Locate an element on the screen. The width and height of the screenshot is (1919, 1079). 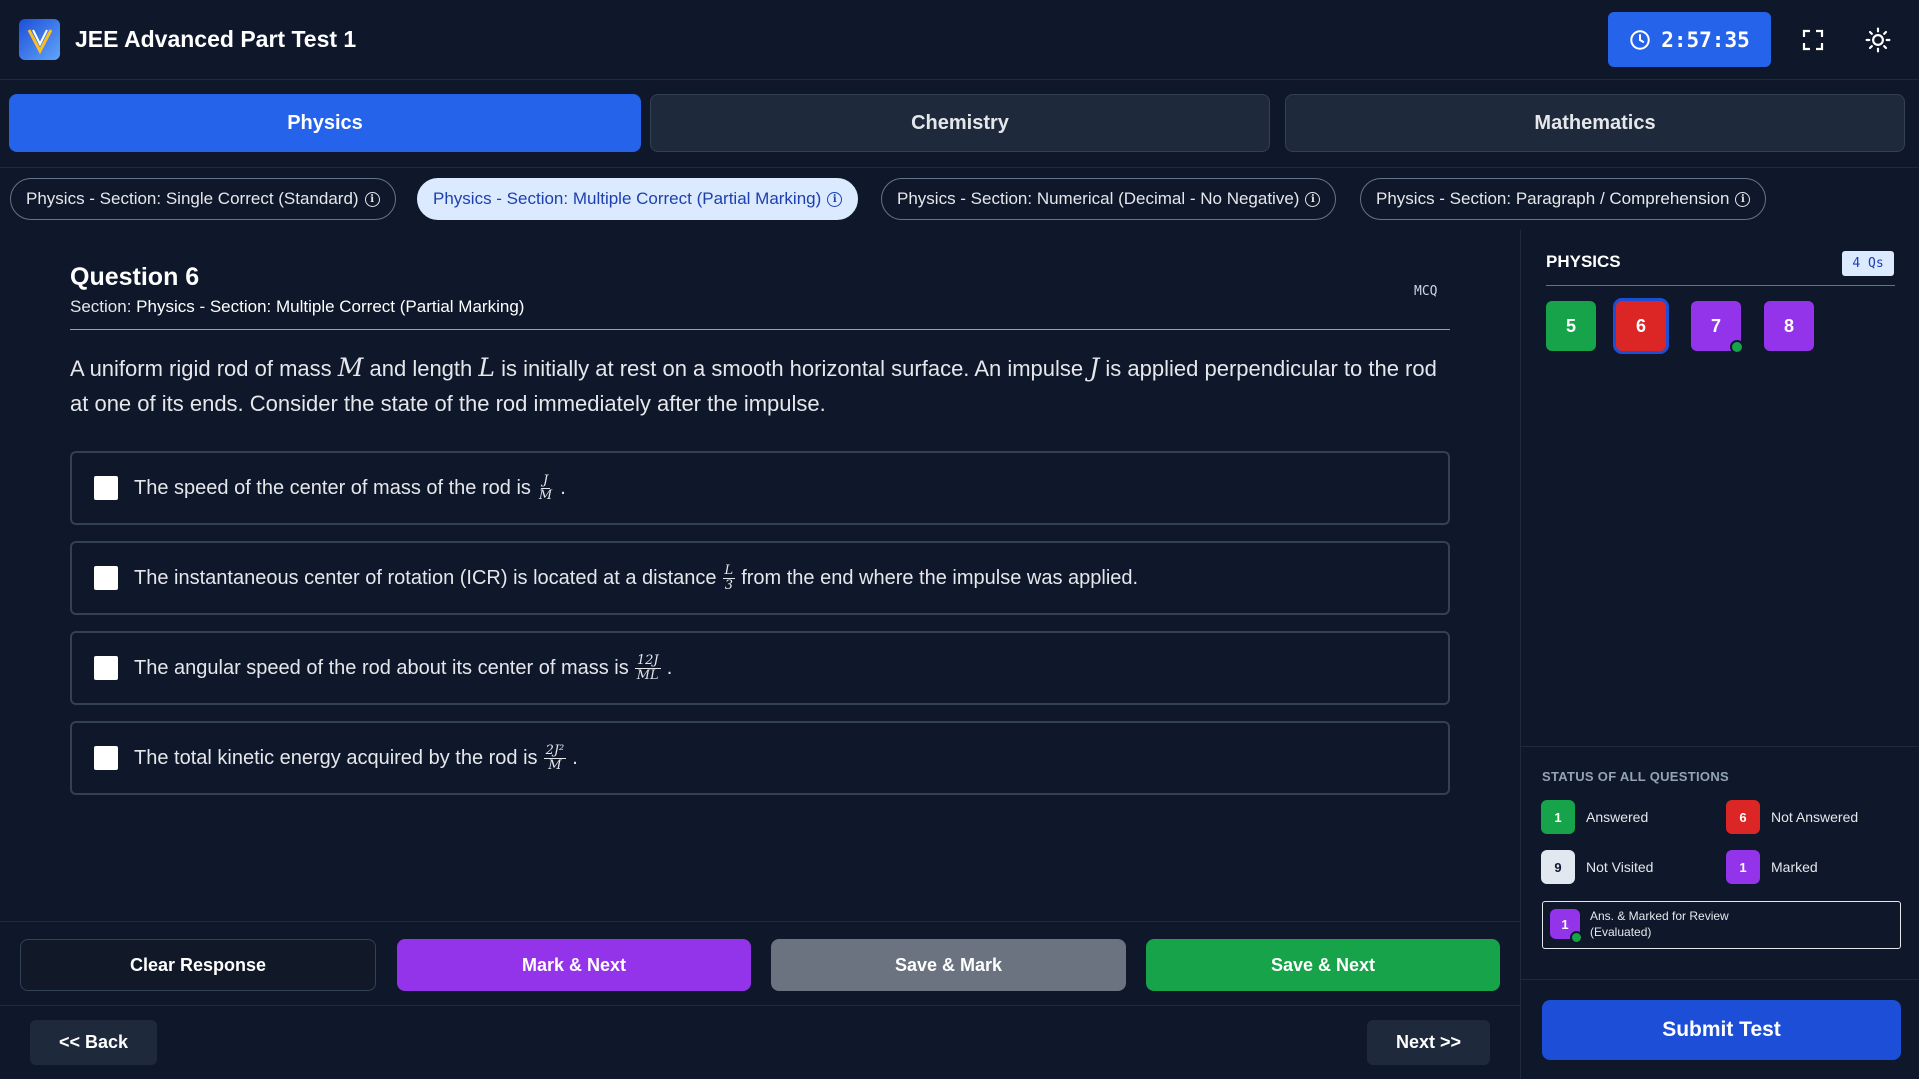
mark-next-button: Mark & Next is located at coordinates (574, 965).